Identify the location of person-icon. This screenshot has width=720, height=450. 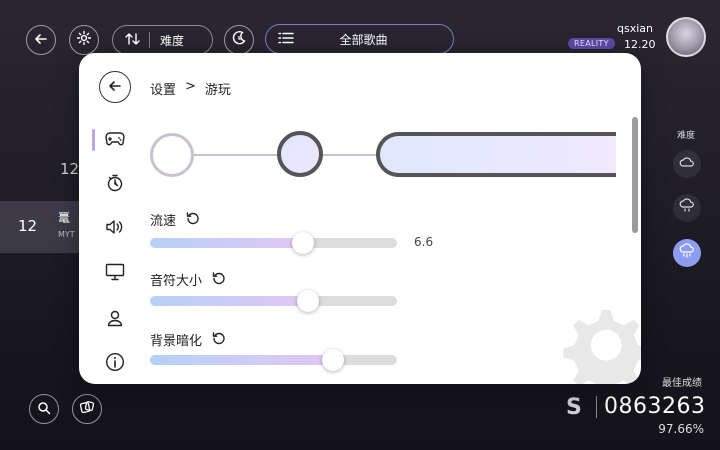
(115, 320).